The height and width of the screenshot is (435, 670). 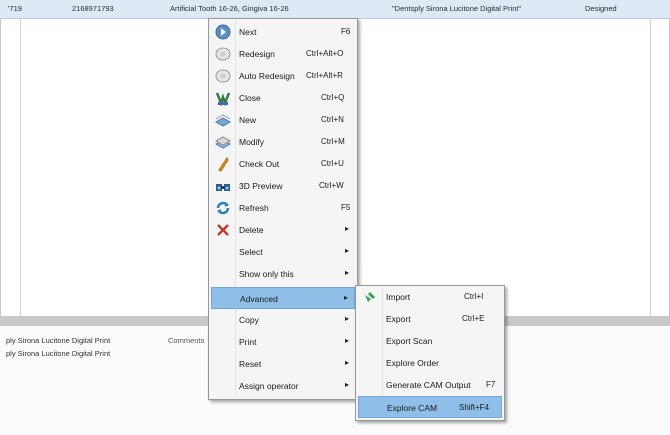 What do you see at coordinates (430, 341) in the screenshot?
I see `submenu-item-export-scan: Export Scan` at bounding box center [430, 341].